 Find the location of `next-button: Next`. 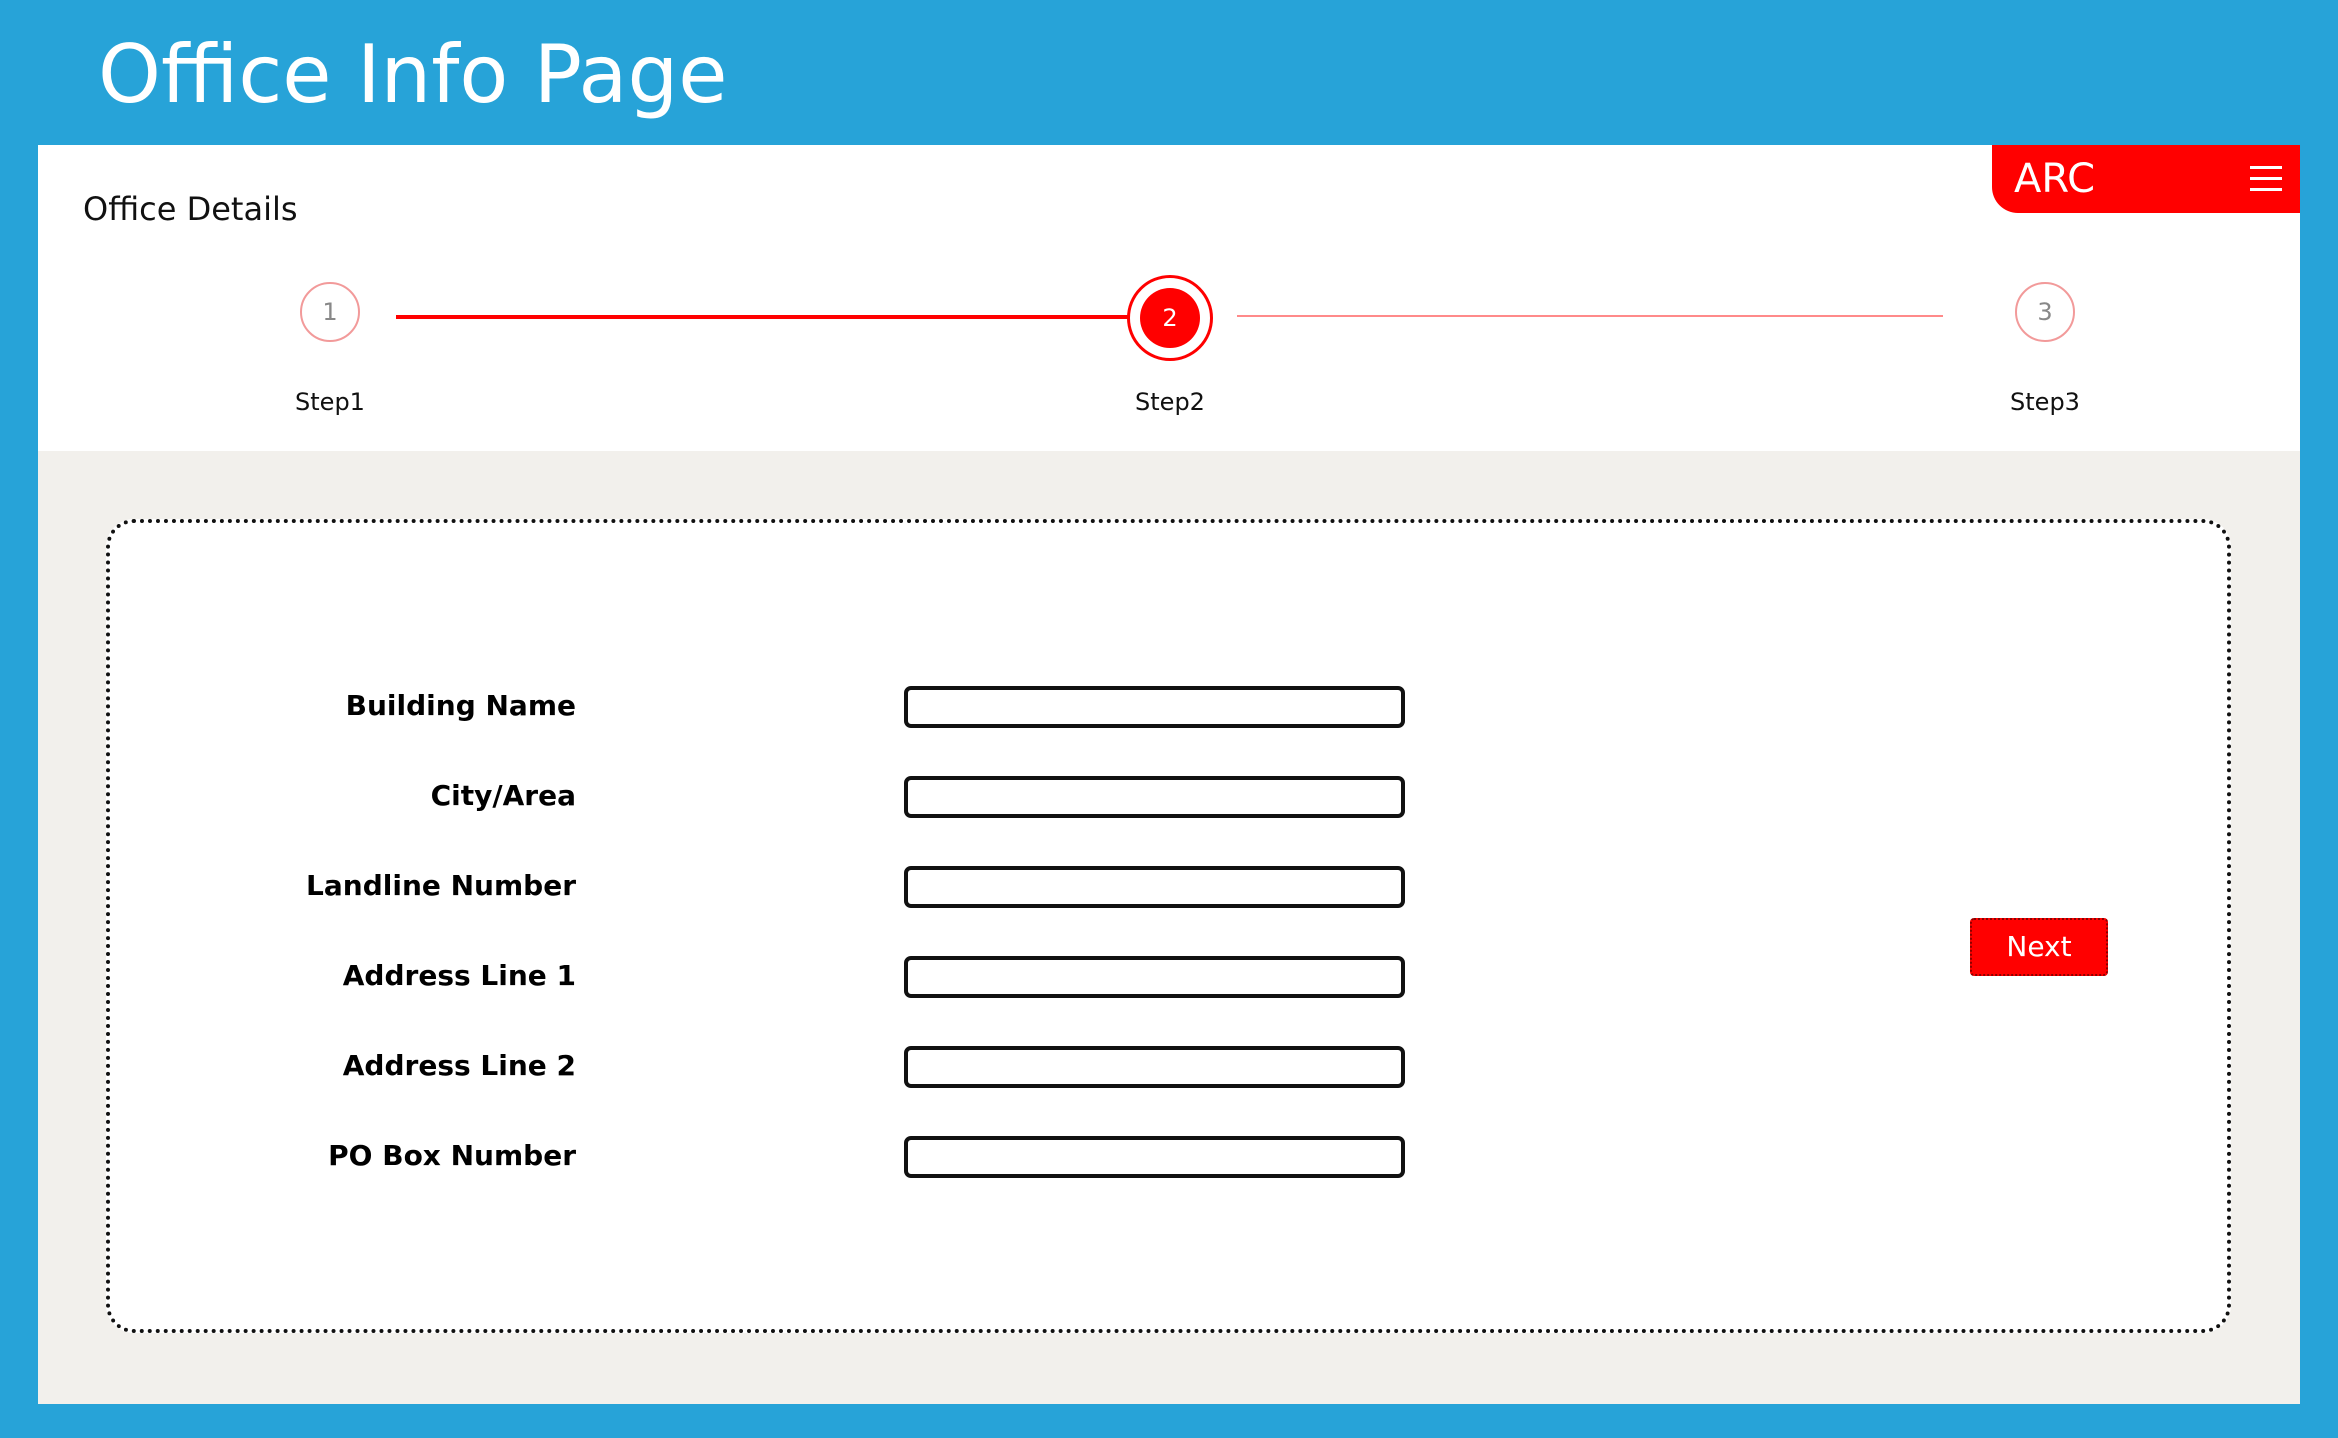

next-button: Next is located at coordinates (2039, 947).